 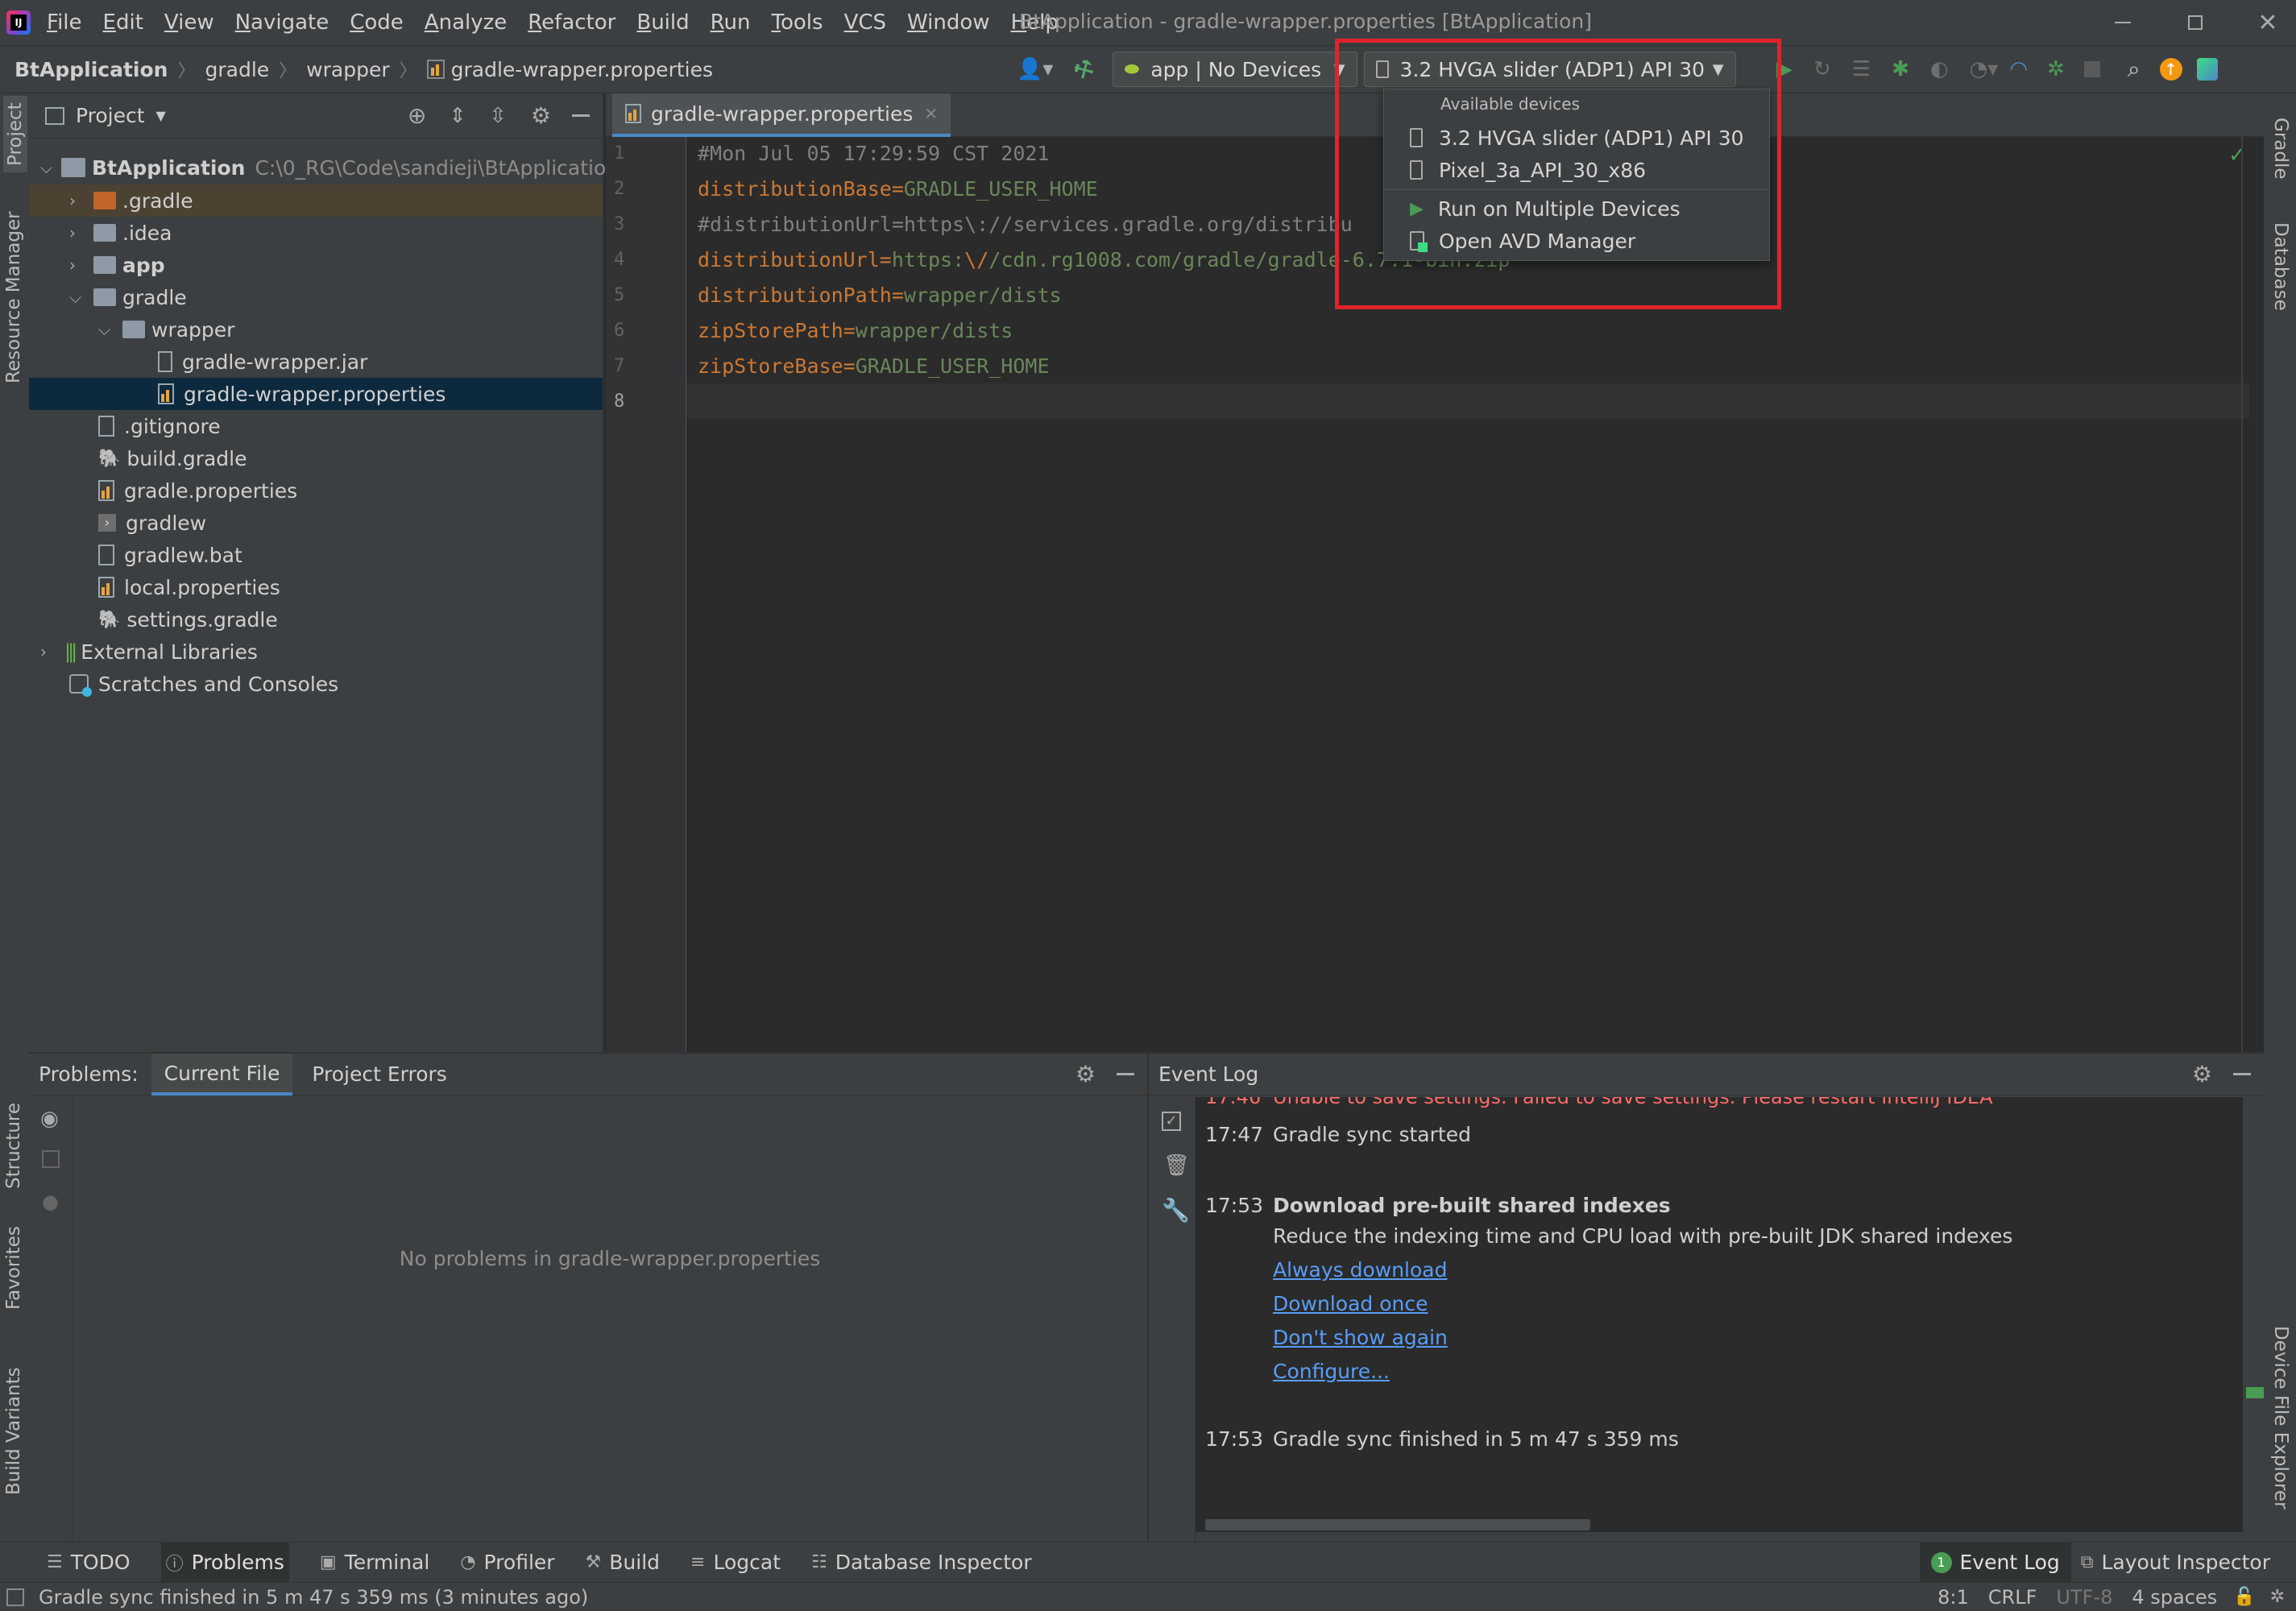 What do you see at coordinates (466, 22) in the screenshot?
I see `menu-analyze: Analyze` at bounding box center [466, 22].